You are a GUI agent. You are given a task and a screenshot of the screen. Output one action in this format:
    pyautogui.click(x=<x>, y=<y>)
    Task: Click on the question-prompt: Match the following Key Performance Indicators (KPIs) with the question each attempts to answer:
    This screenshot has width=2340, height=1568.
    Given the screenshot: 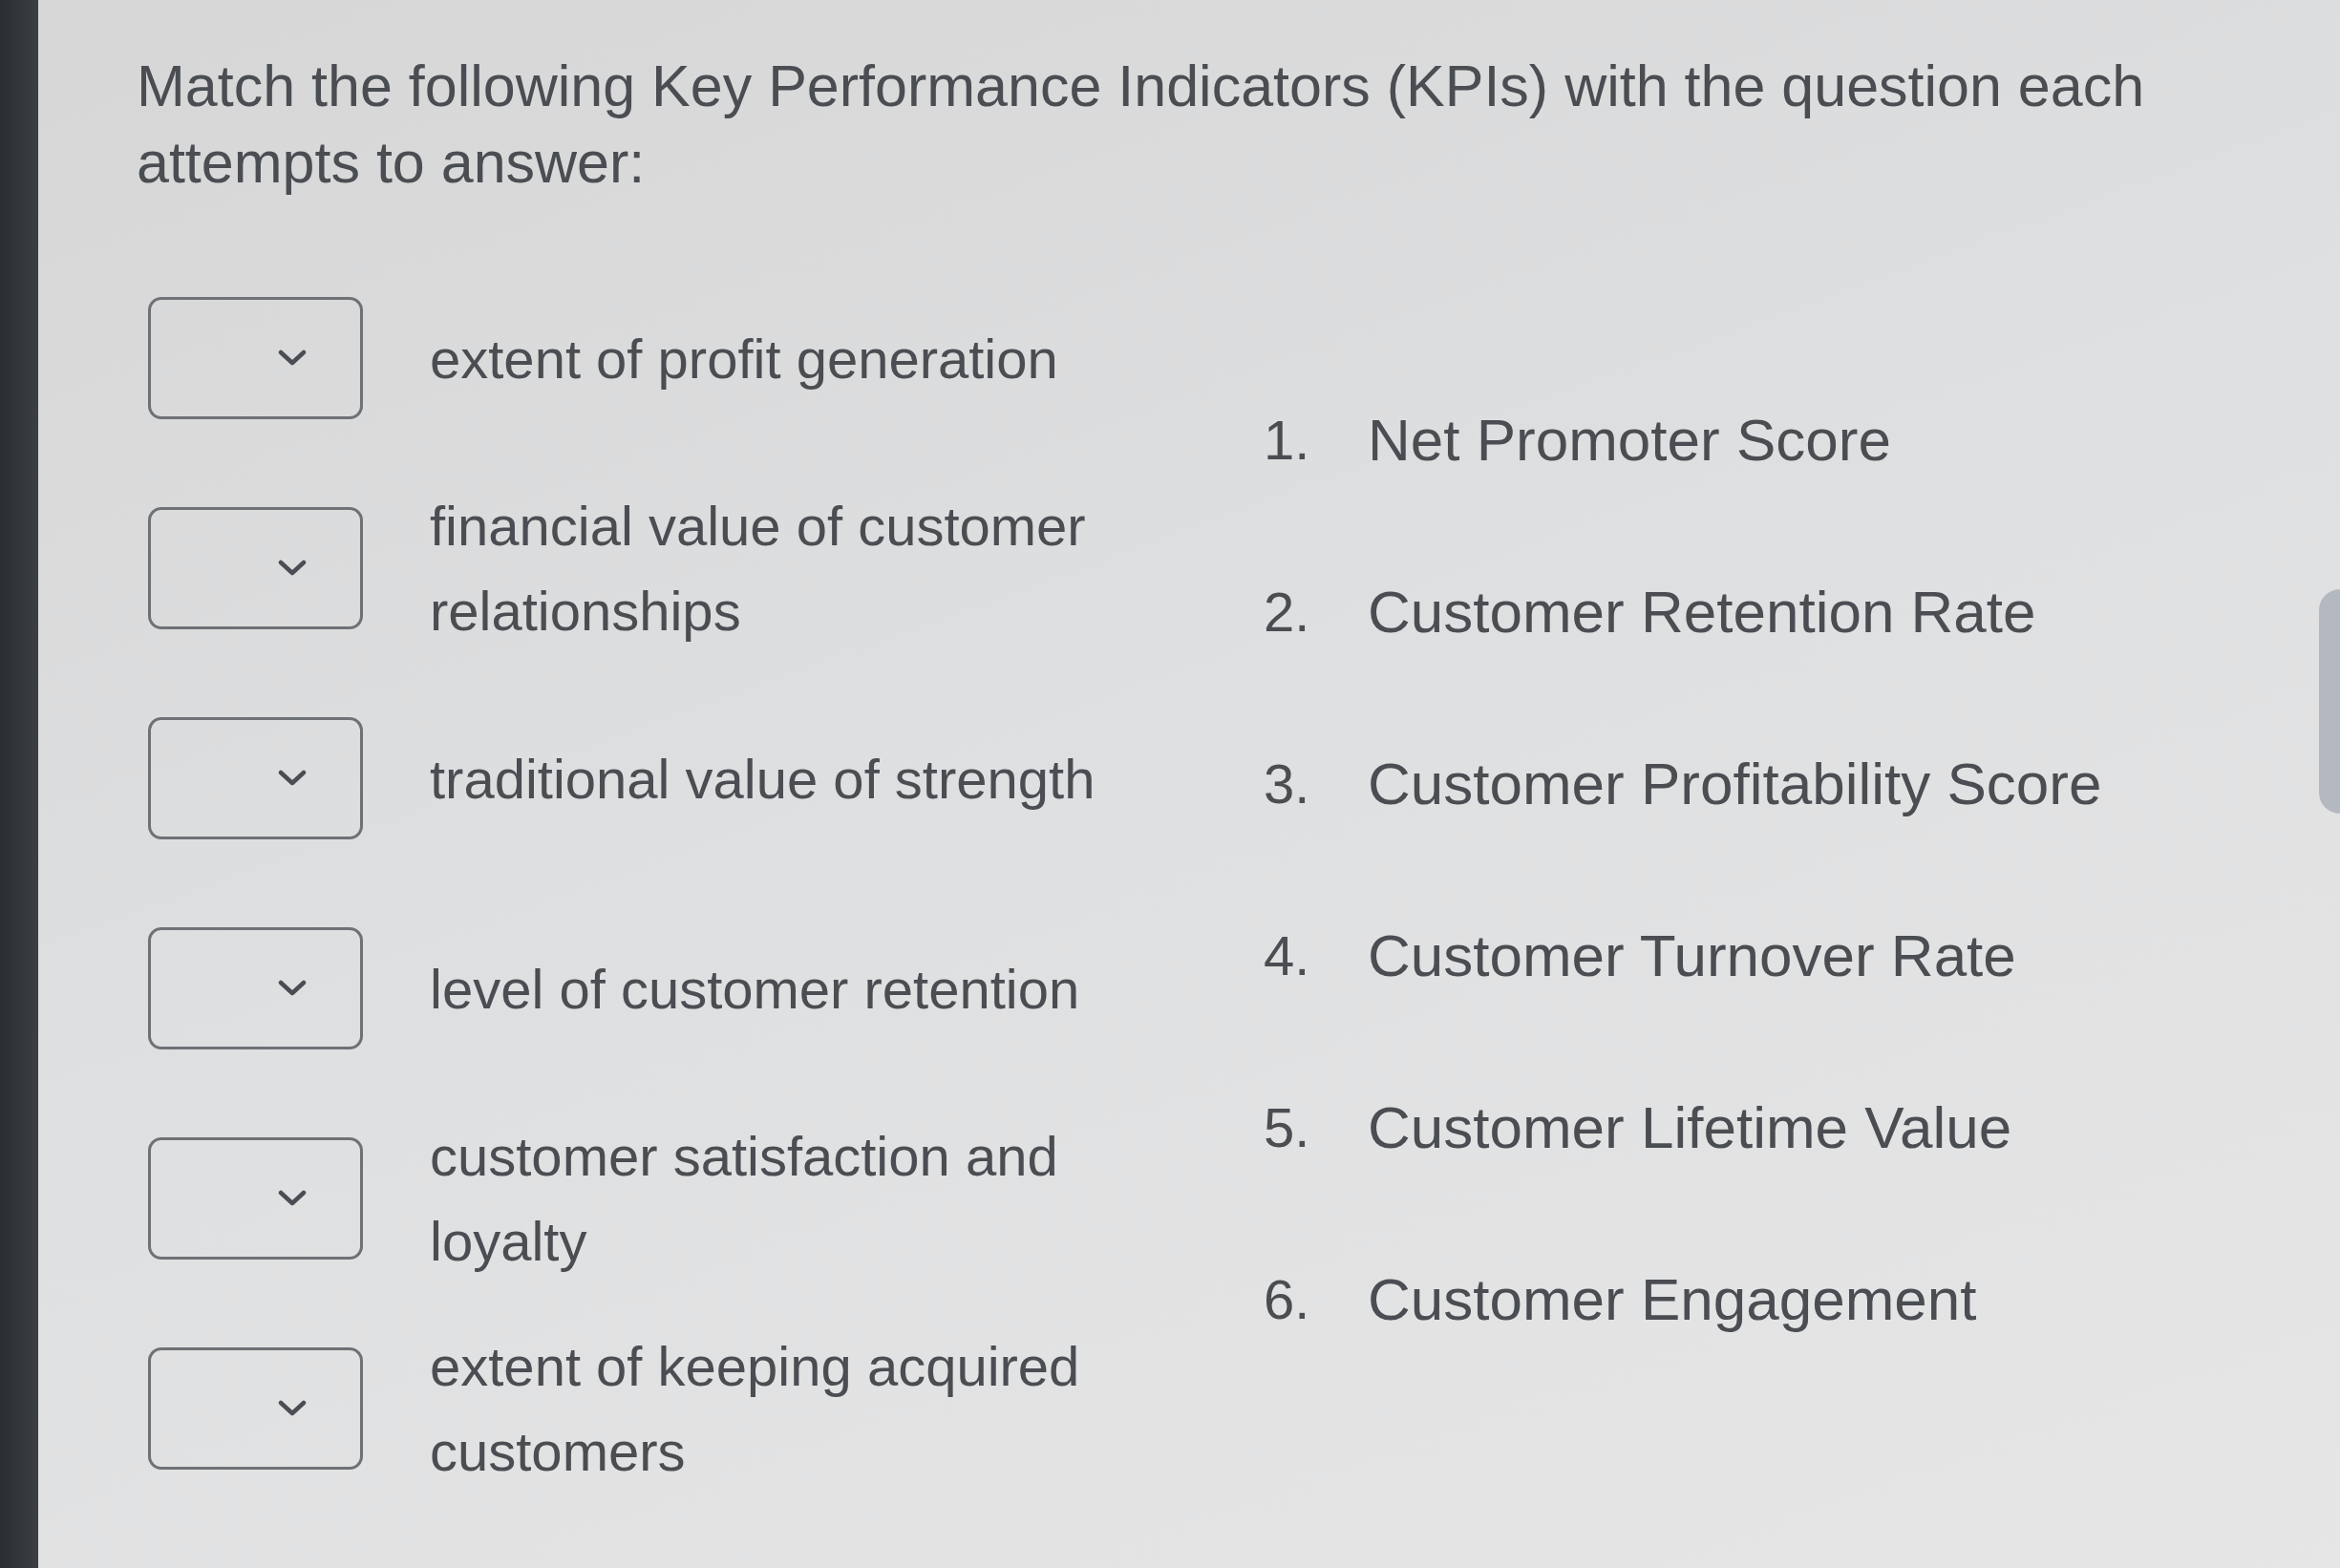 What is the action you would take?
    pyautogui.click(x=1142, y=125)
    